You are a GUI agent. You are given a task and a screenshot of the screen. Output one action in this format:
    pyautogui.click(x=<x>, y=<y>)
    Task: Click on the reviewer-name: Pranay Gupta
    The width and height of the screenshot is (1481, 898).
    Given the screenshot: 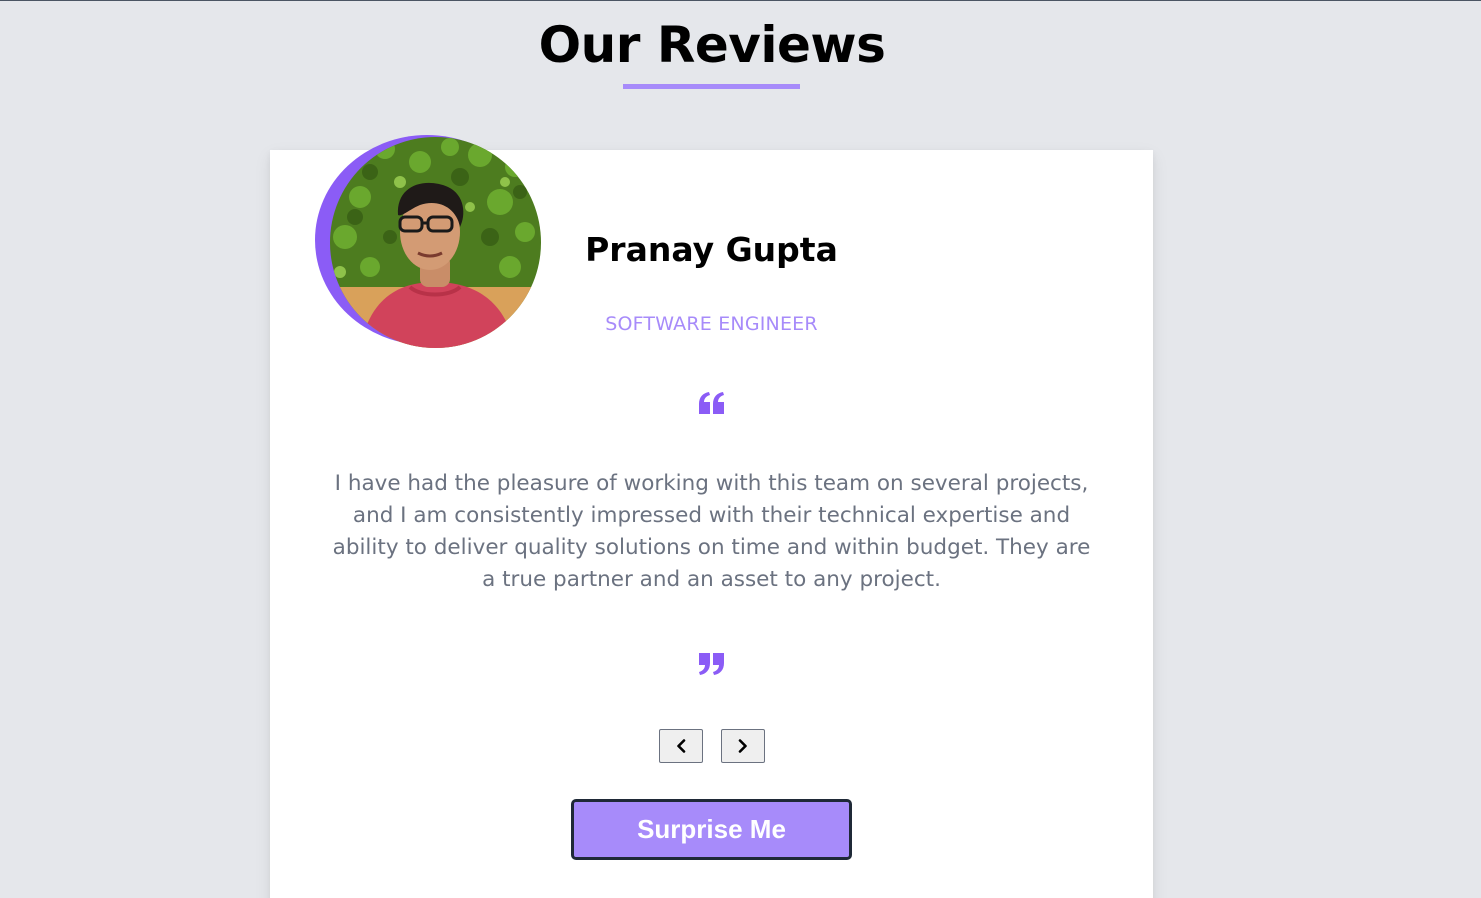 What is the action you would take?
    pyautogui.click(x=711, y=249)
    